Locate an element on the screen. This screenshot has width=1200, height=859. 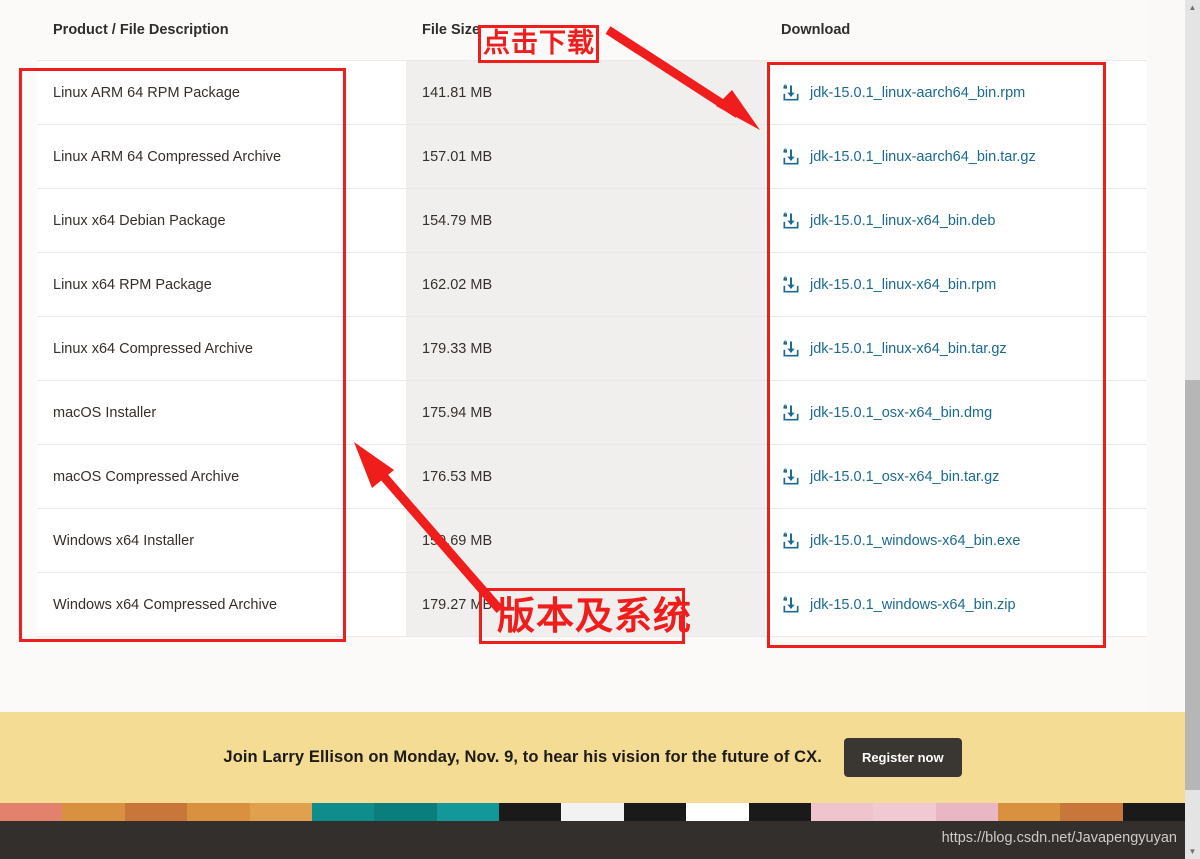
cell-description: Linux ARM 64 RPM Package is located at coordinates (221, 92).